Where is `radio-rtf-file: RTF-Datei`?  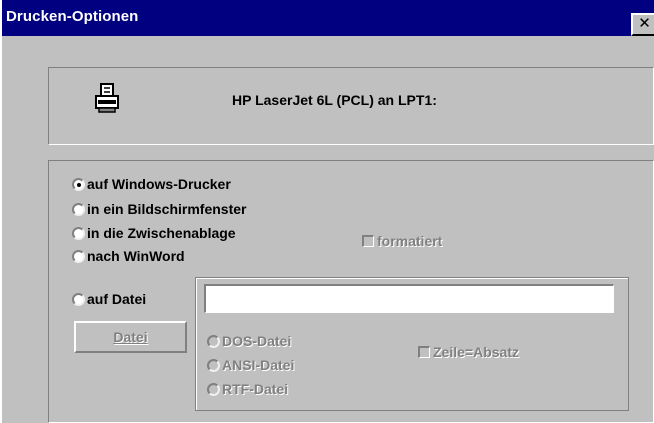 radio-rtf-file: RTF-Datei is located at coordinates (247, 389).